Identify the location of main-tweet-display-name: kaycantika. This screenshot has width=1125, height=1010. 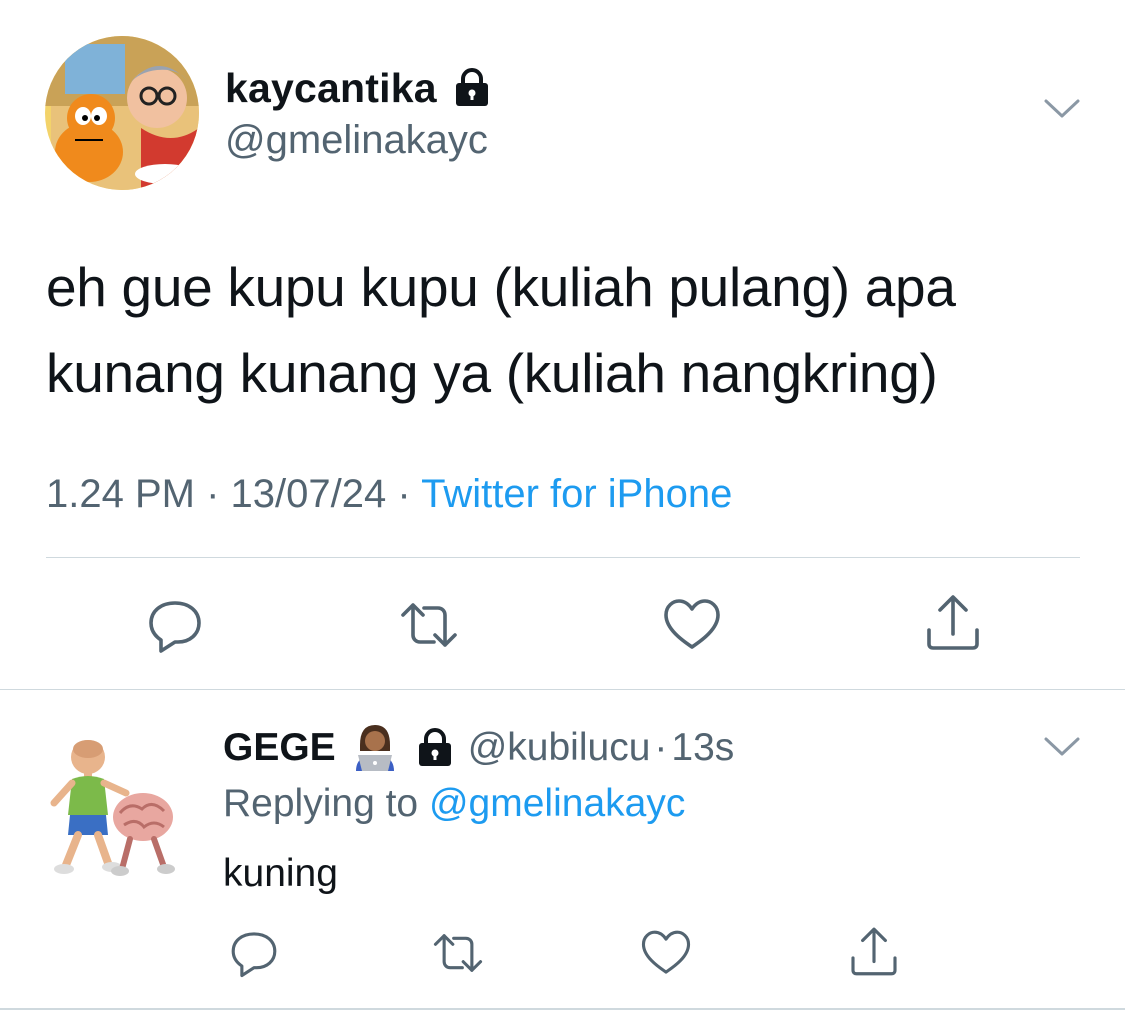
(331, 88).